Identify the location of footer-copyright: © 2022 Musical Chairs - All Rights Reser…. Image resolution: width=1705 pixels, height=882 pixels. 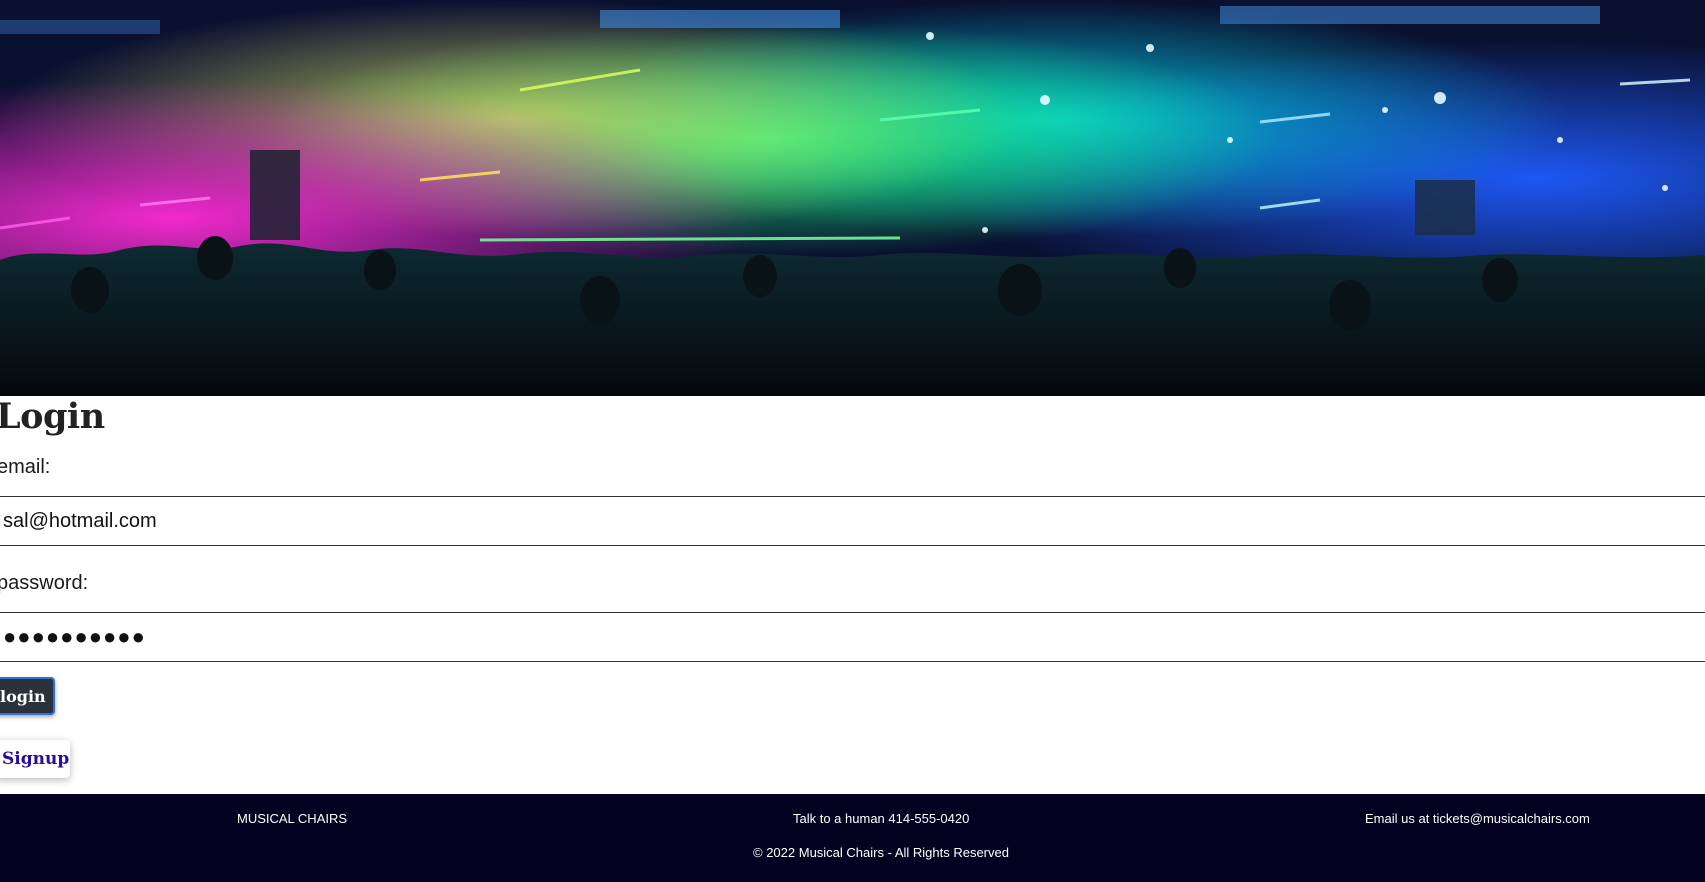
(881, 852).